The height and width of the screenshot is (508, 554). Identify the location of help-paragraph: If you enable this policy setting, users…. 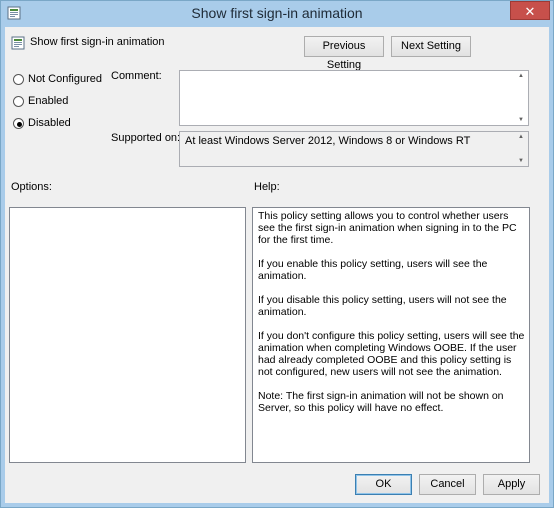
(373, 270).